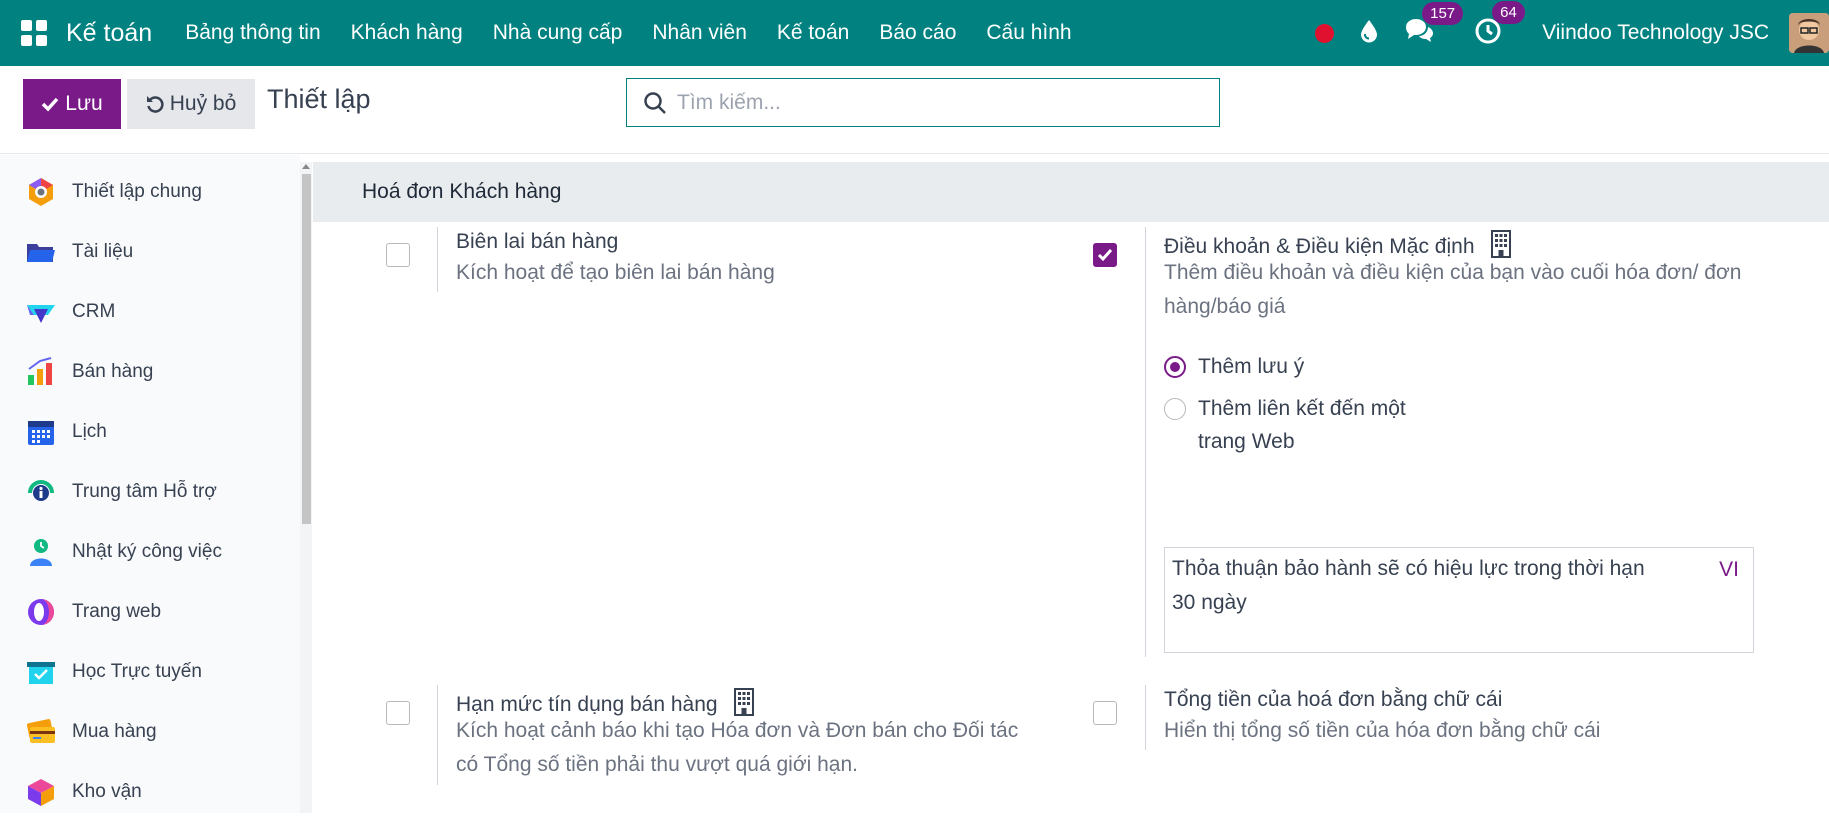 The width and height of the screenshot is (1829, 822). Describe the element at coordinates (107, 791) in the screenshot. I see `sidebar-item-label: Kho vận` at that location.